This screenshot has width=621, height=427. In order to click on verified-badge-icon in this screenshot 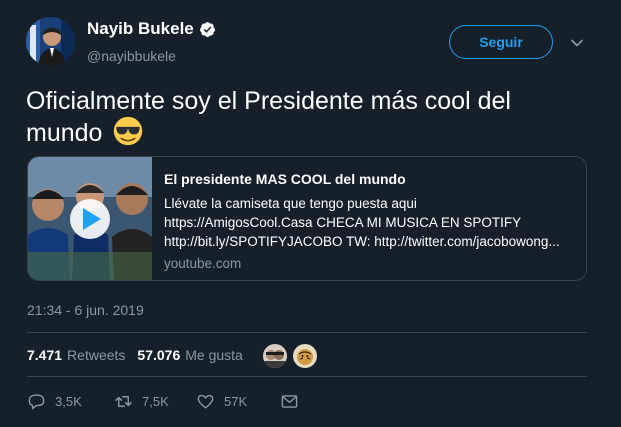, I will do `click(207, 29)`.